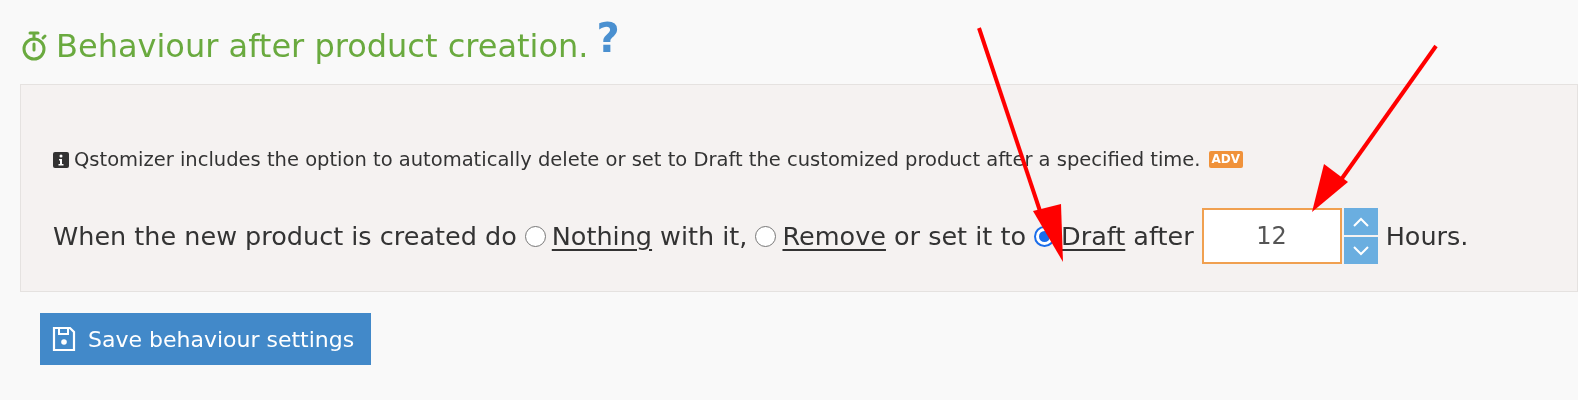  I want to click on chevron-up-icon, so click(1360, 221).